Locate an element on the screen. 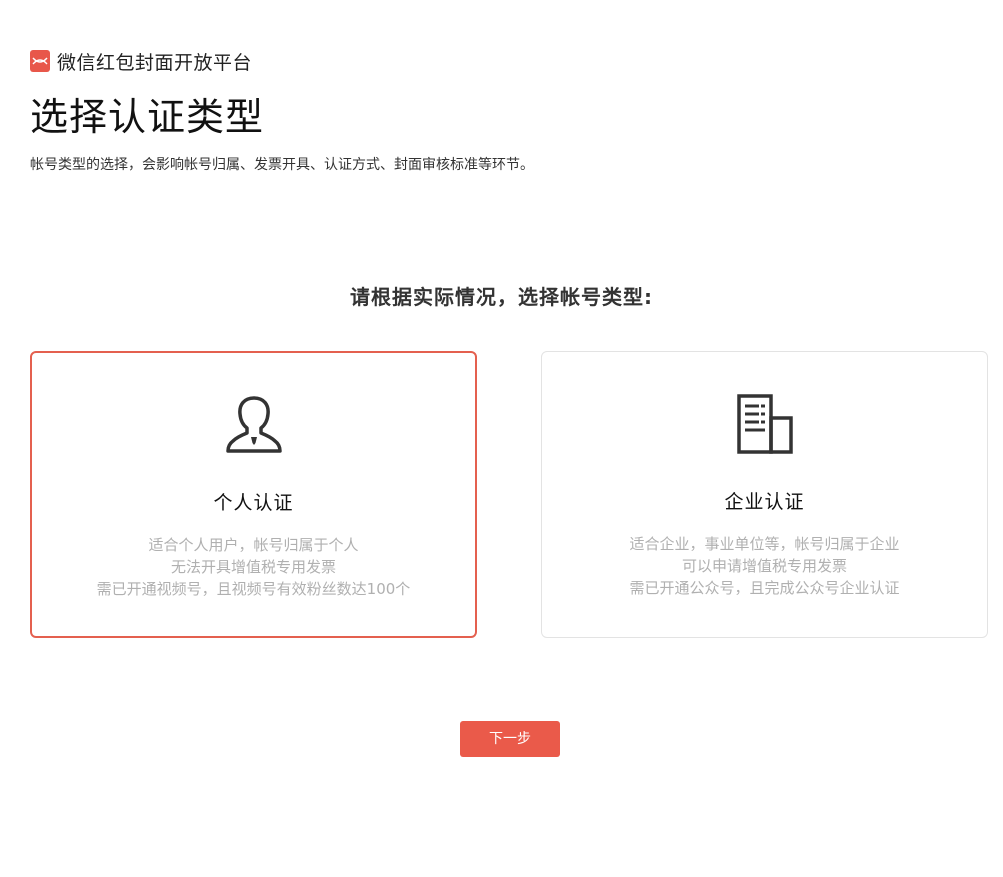  option-line: 需已开通公众号，且完成公众号企业认证 is located at coordinates (764, 588).